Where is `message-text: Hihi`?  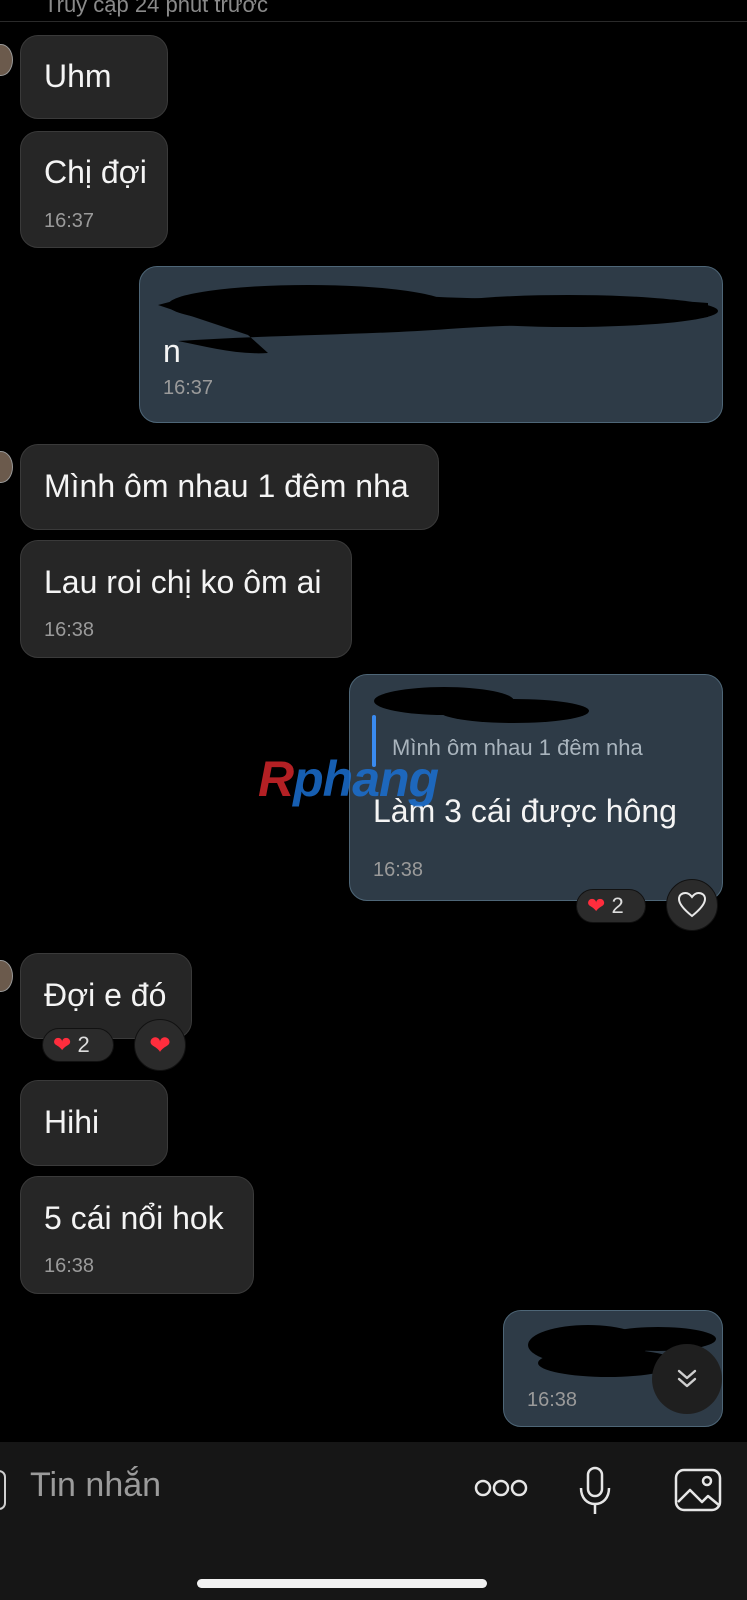 message-text: Hihi is located at coordinates (72, 1122).